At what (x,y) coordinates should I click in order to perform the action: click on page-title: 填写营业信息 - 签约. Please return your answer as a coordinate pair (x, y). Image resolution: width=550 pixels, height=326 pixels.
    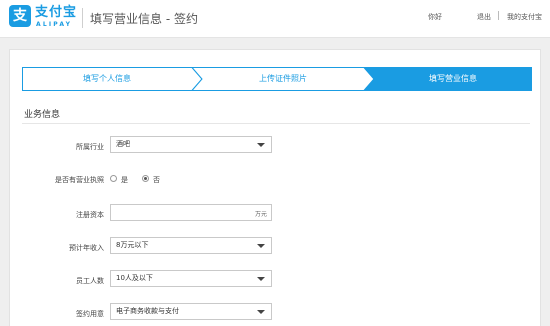
    Looking at the image, I should click on (144, 19).